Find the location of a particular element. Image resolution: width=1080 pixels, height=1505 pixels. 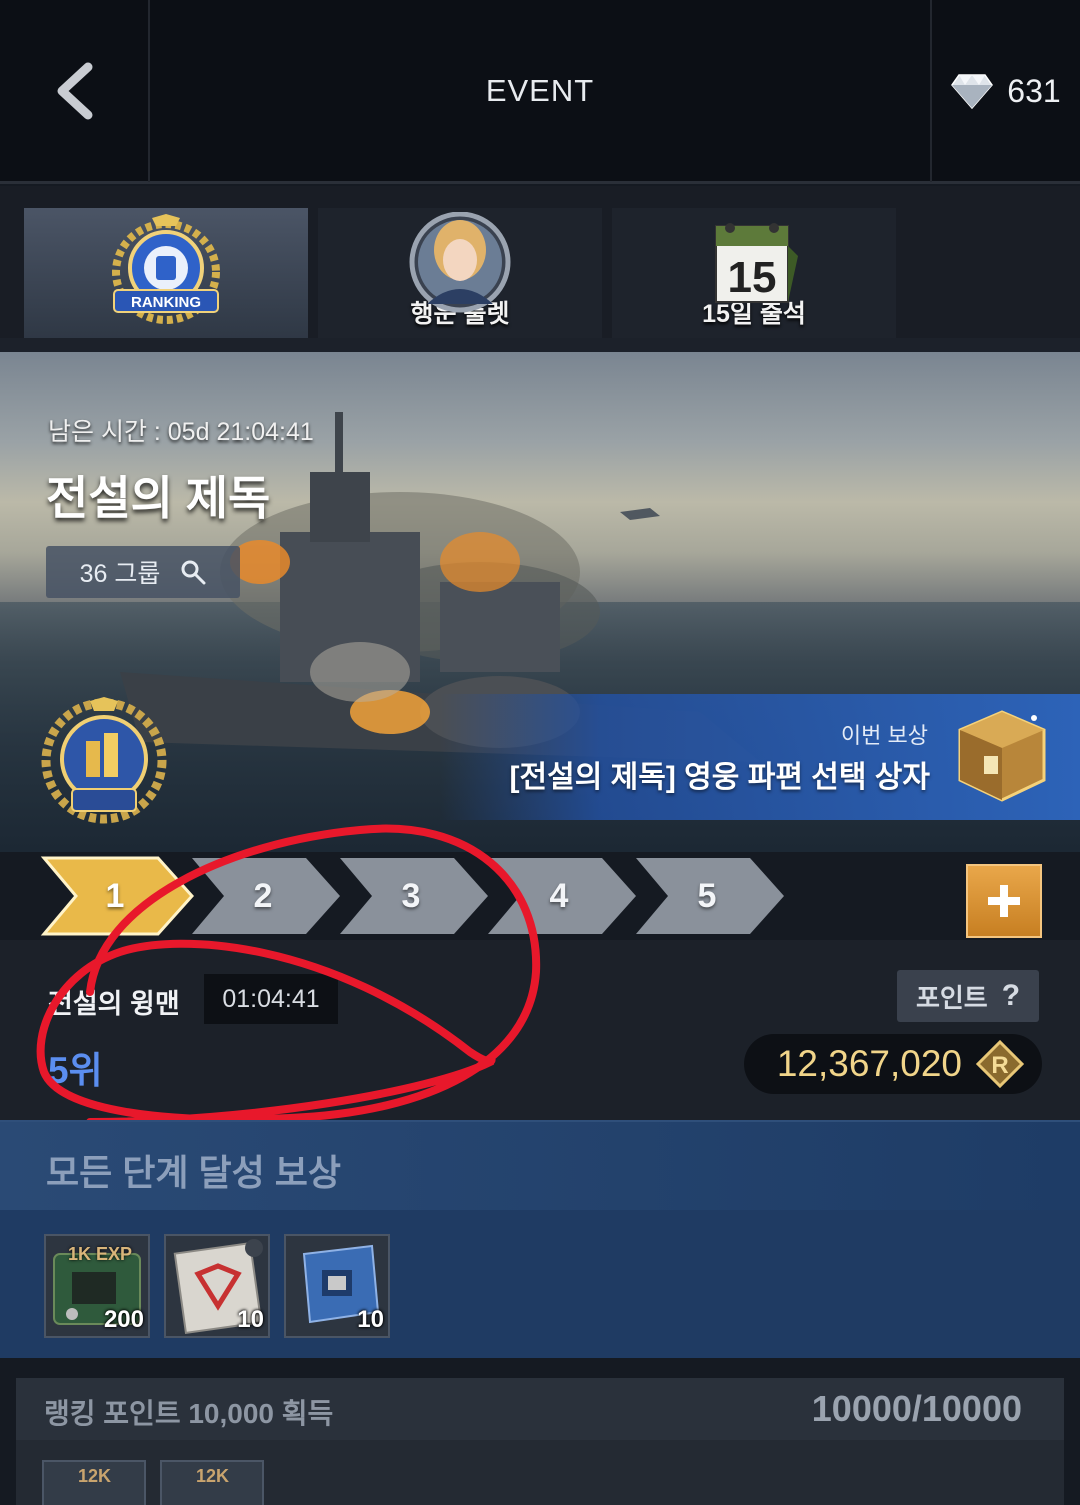

ranking-emblem-icon: RANKING is located at coordinates (166, 269).